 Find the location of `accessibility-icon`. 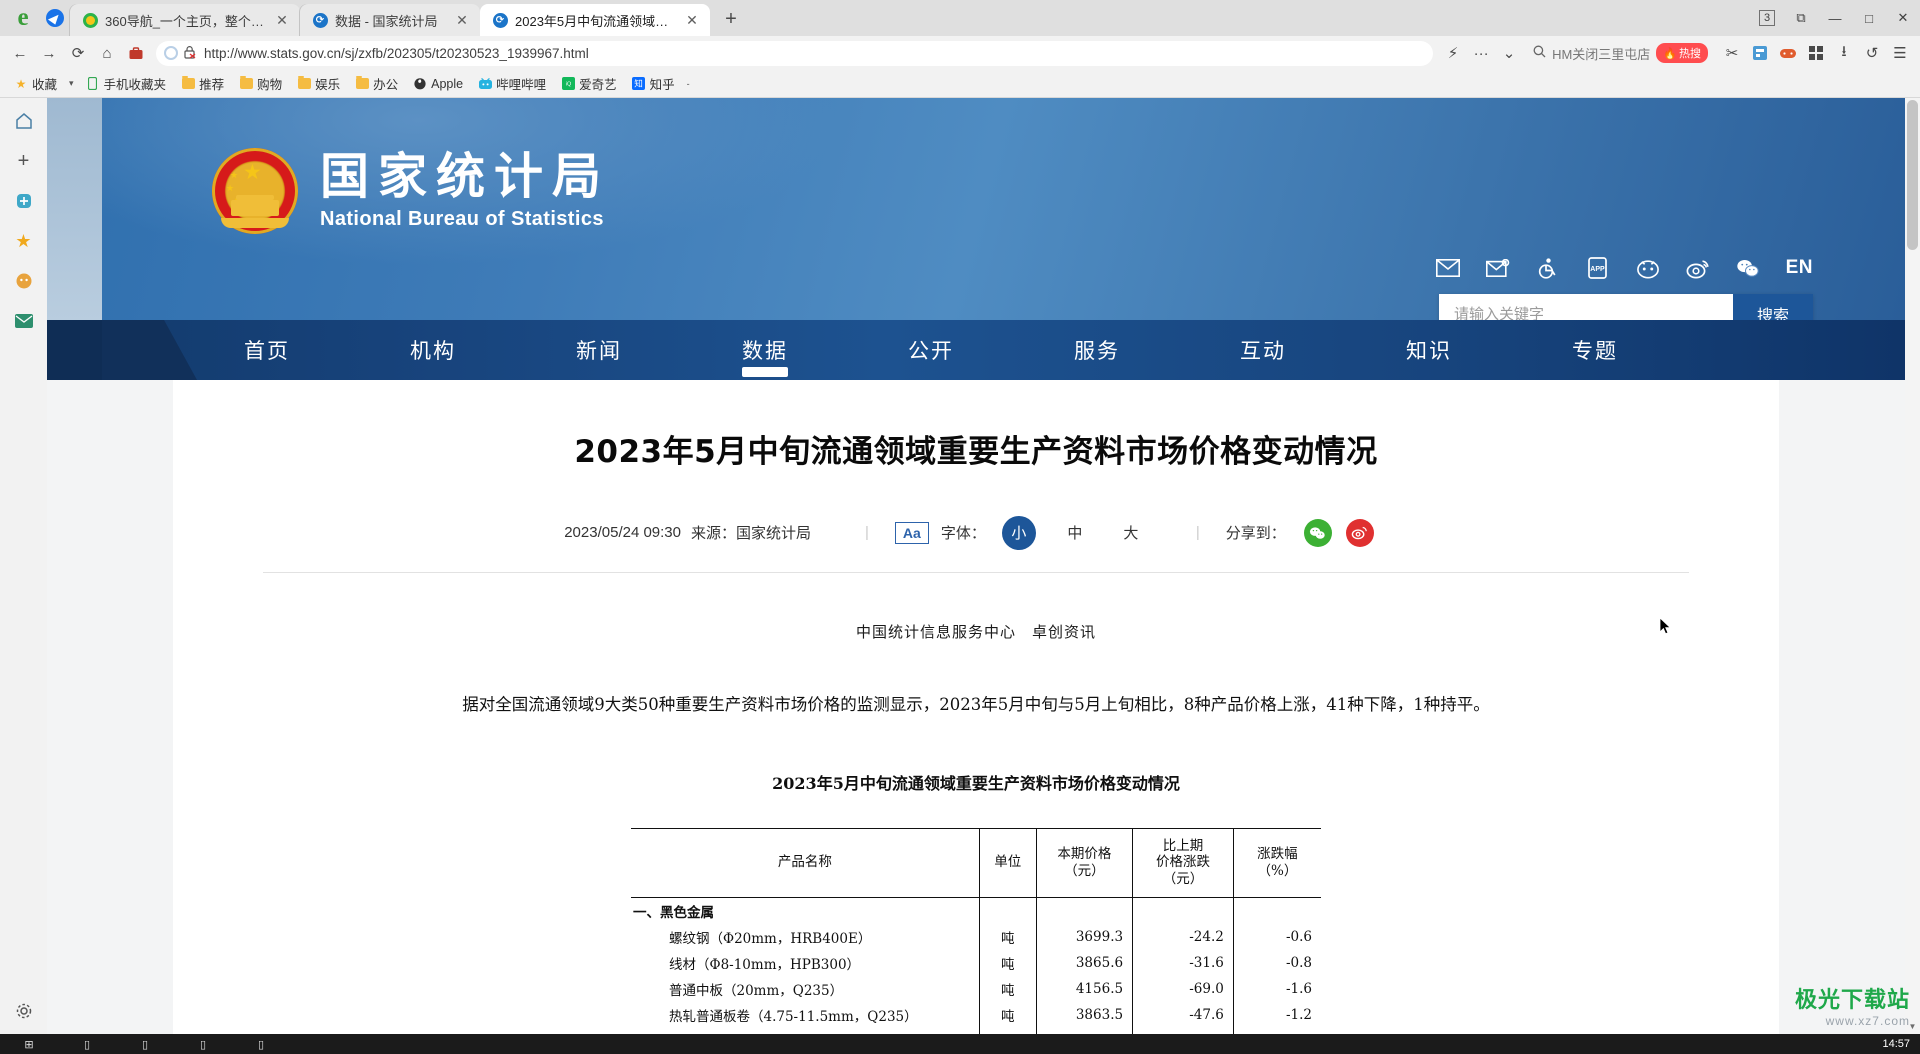

accessibility-icon is located at coordinates (1548, 268).